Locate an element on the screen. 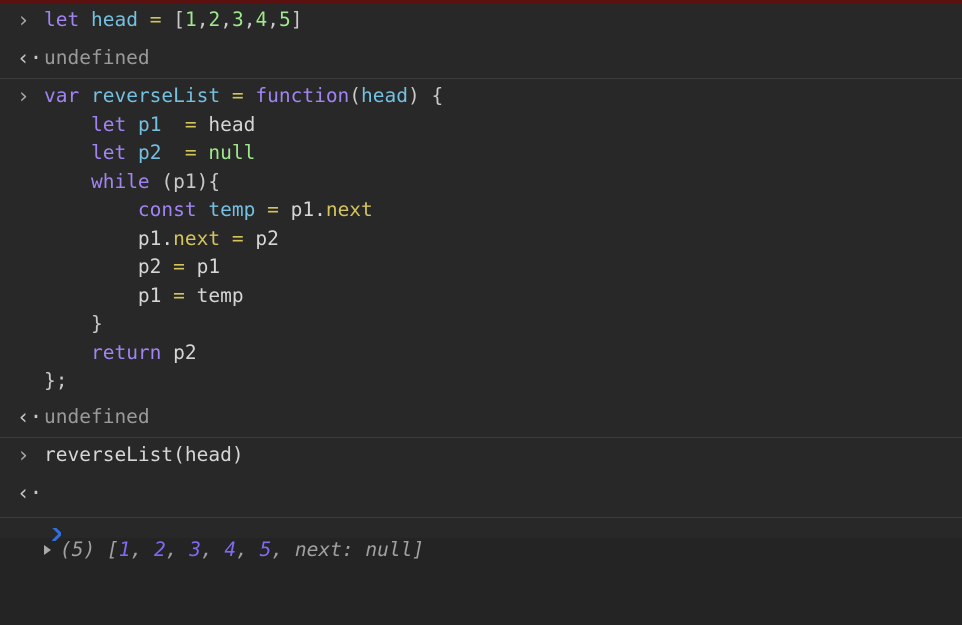 This screenshot has height=625, width=962. array-item-4: 5 is located at coordinates (266, 550).